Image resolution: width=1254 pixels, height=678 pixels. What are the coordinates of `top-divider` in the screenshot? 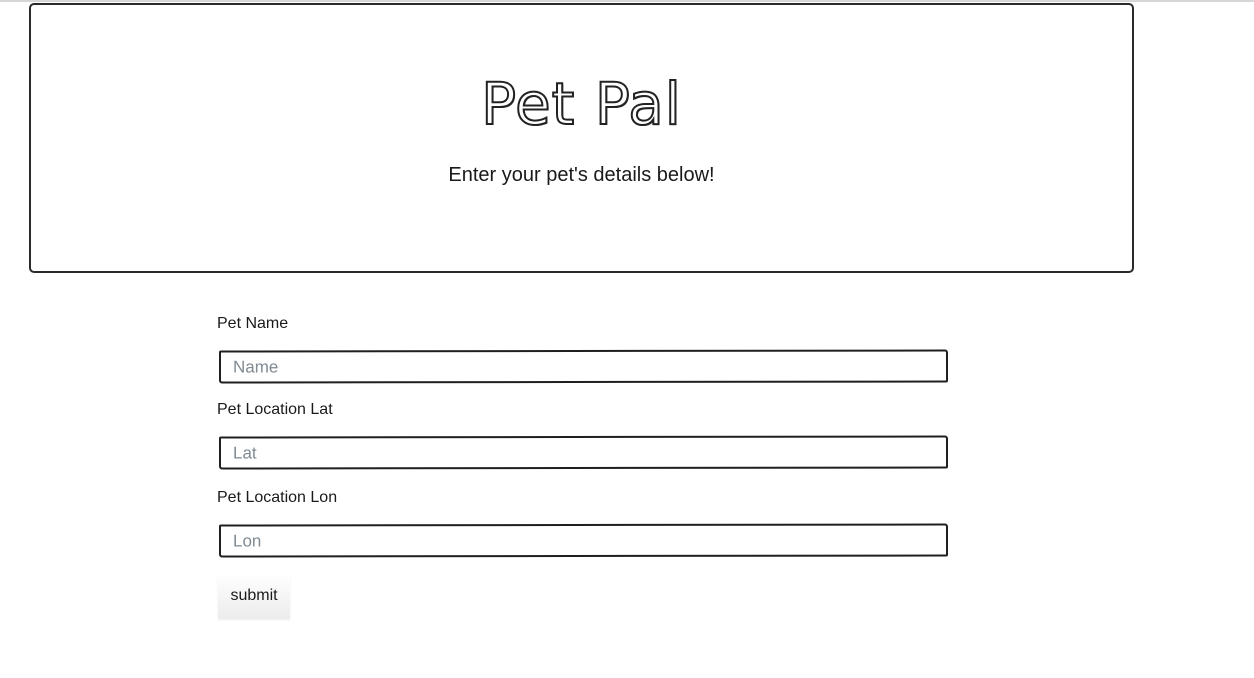 It's located at (627, 1).